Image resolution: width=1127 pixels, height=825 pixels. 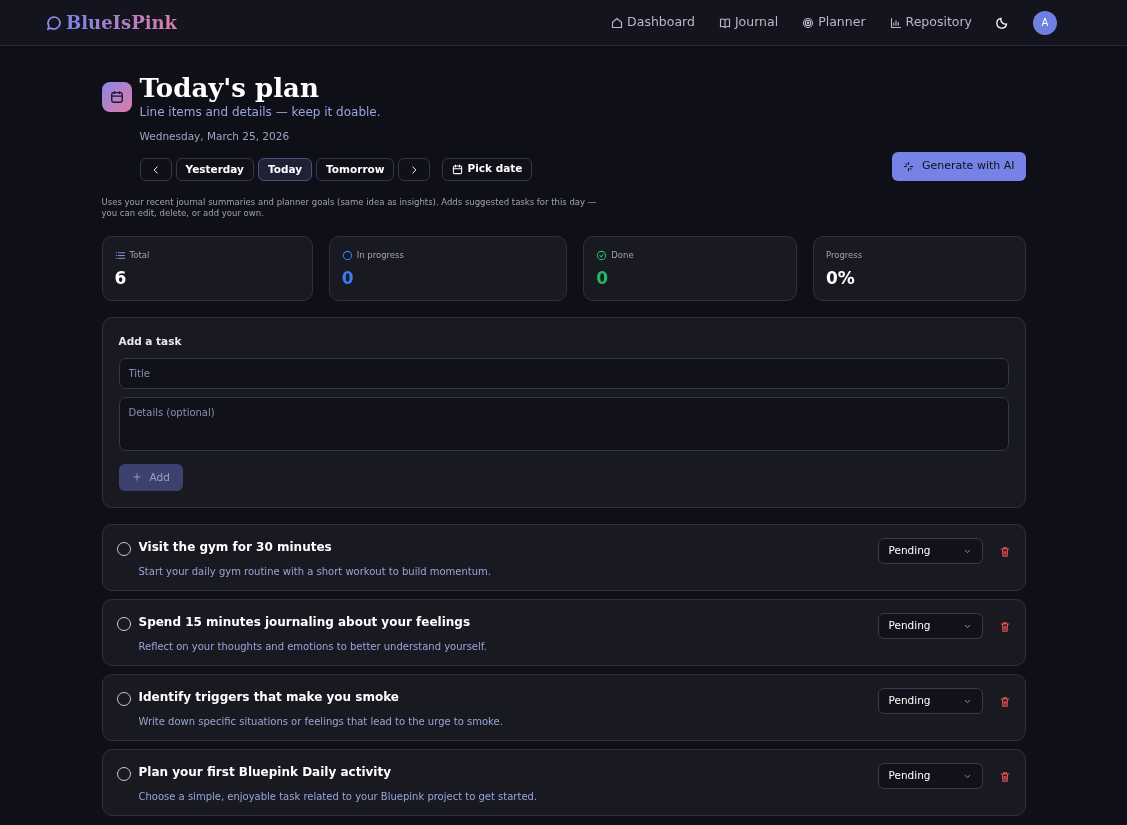 I want to click on avatar: A, so click(x=1045, y=22).